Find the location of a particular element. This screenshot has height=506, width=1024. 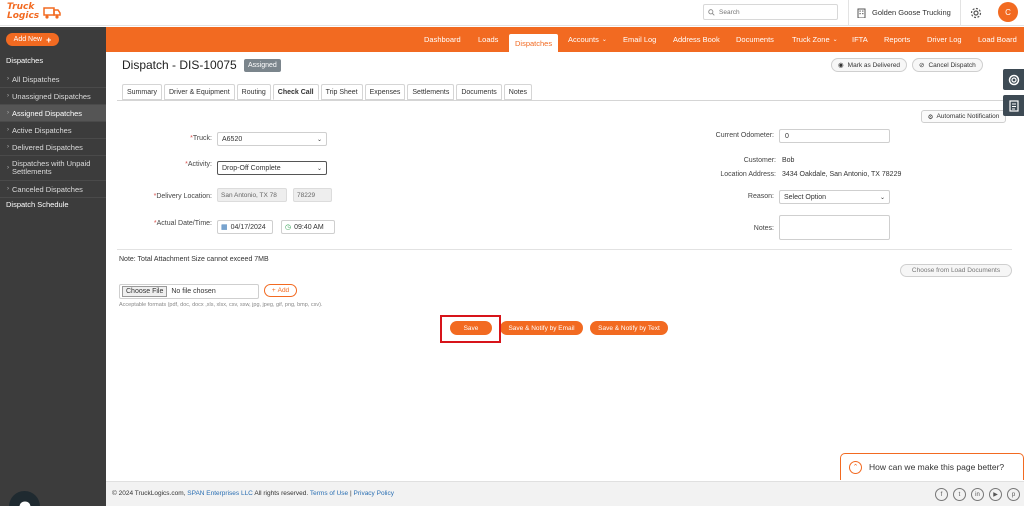

truck-logo-icon is located at coordinates (52, 13).